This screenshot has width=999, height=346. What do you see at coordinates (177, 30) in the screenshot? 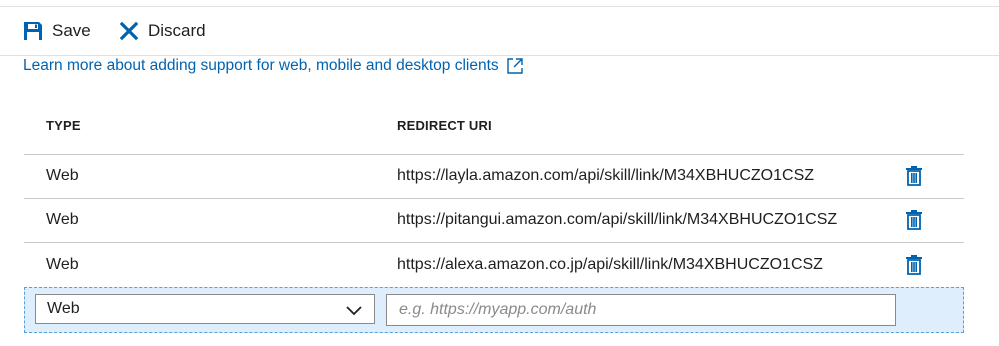
I see `discard-label: Discard` at bounding box center [177, 30].